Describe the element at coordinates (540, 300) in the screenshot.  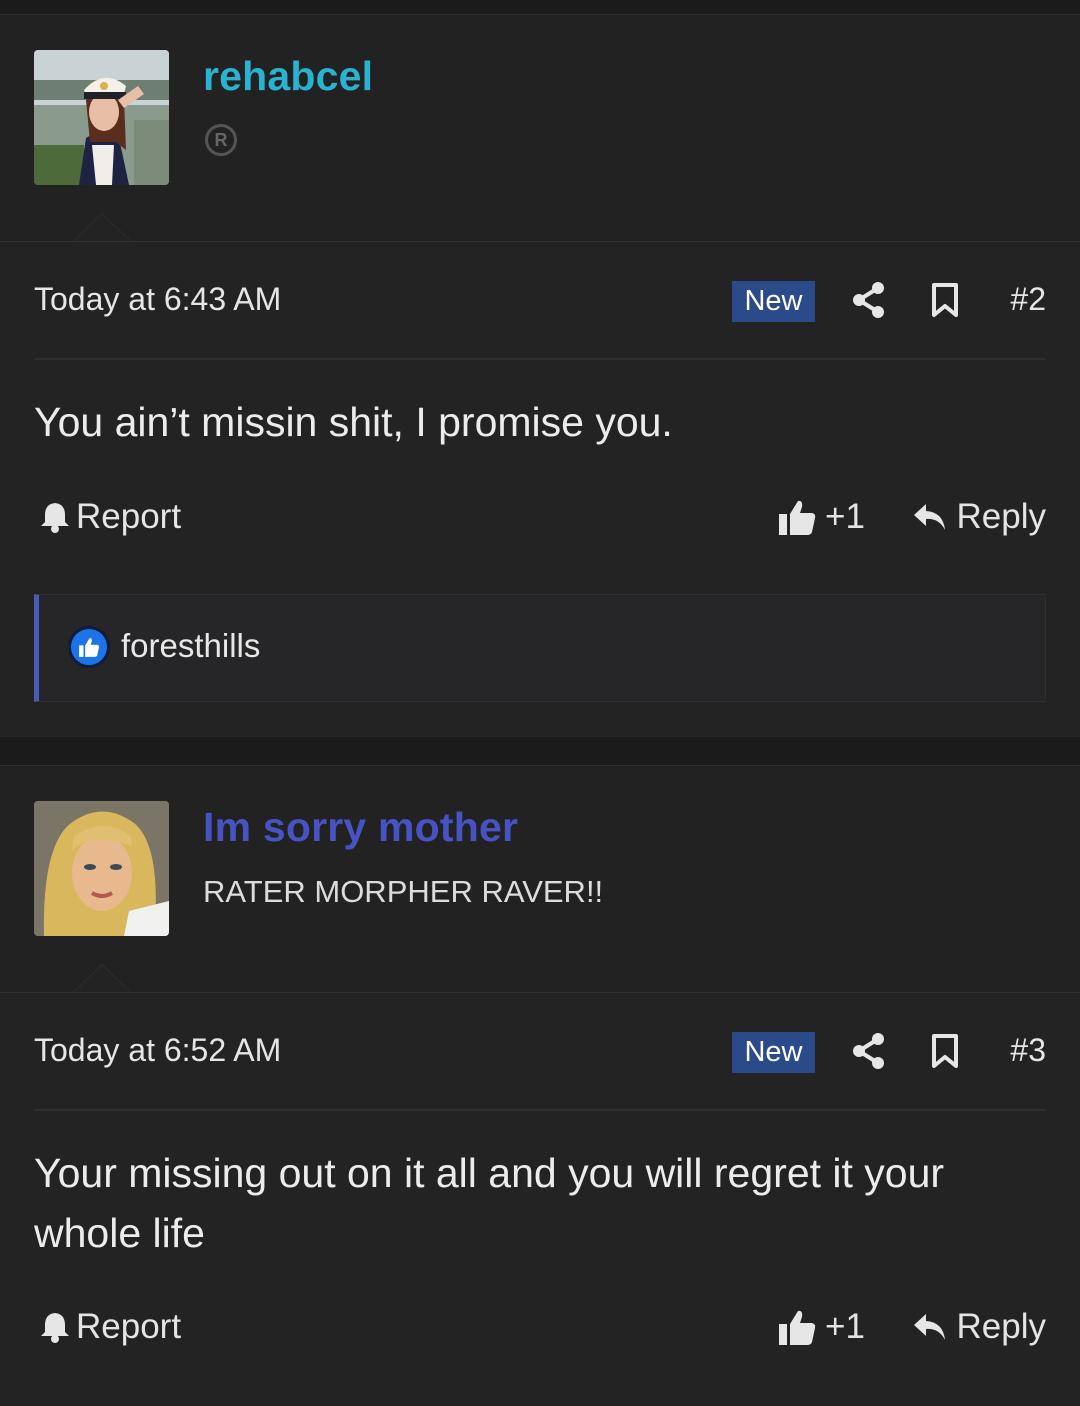
I see `post-meta: Today at 6:43 AM New #2` at that location.